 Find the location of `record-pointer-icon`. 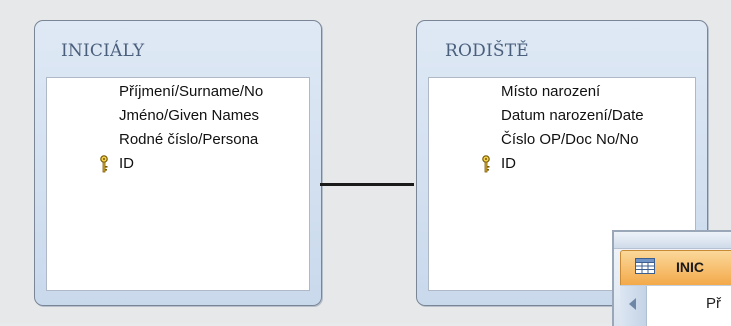

record-pointer-icon is located at coordinates (632, 304).